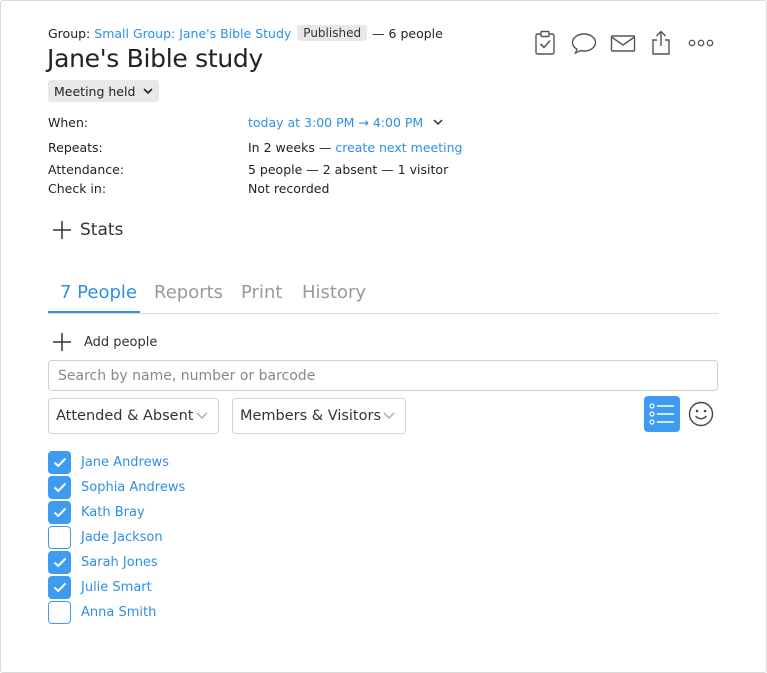  I want to click on tab-history: History, so click(334, 292).